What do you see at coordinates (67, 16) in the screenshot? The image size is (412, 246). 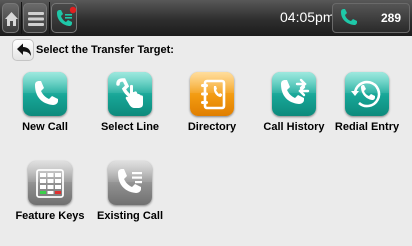 I see `phone-transfer-icon` at bounding box center [67, 16].